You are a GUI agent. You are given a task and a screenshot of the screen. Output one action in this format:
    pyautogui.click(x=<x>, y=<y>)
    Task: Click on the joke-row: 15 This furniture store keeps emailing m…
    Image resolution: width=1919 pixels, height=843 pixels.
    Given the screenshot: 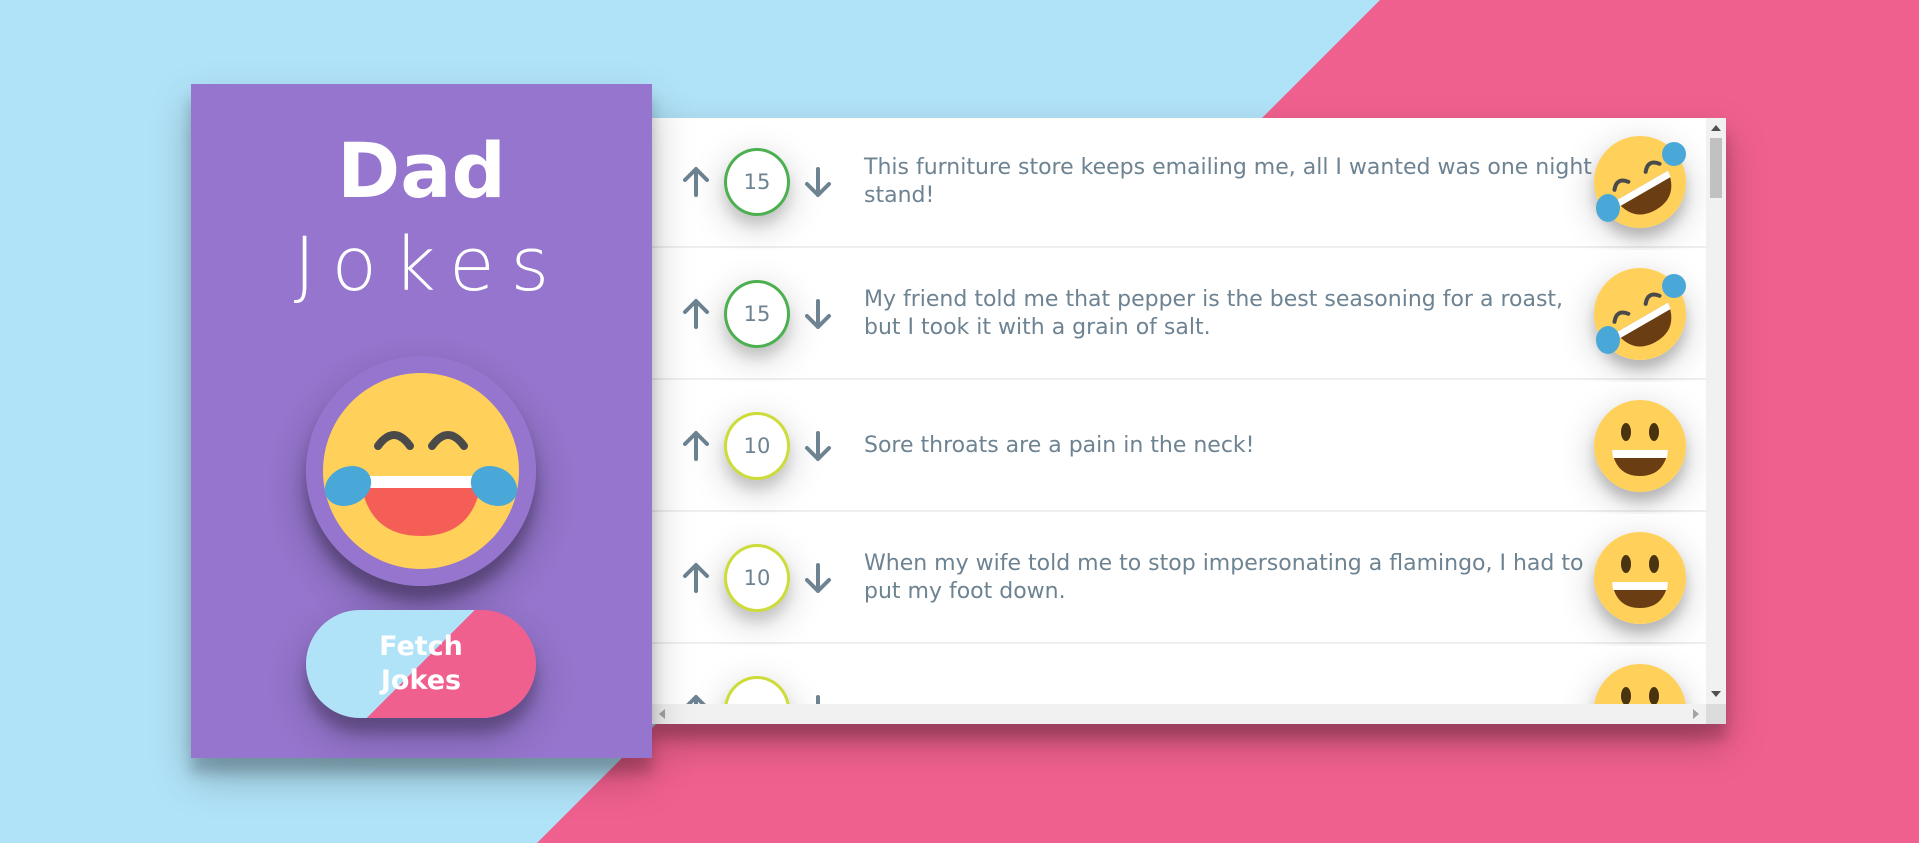 What is the action you would take?
    pyautogui.click(x=1179, y=183)
    